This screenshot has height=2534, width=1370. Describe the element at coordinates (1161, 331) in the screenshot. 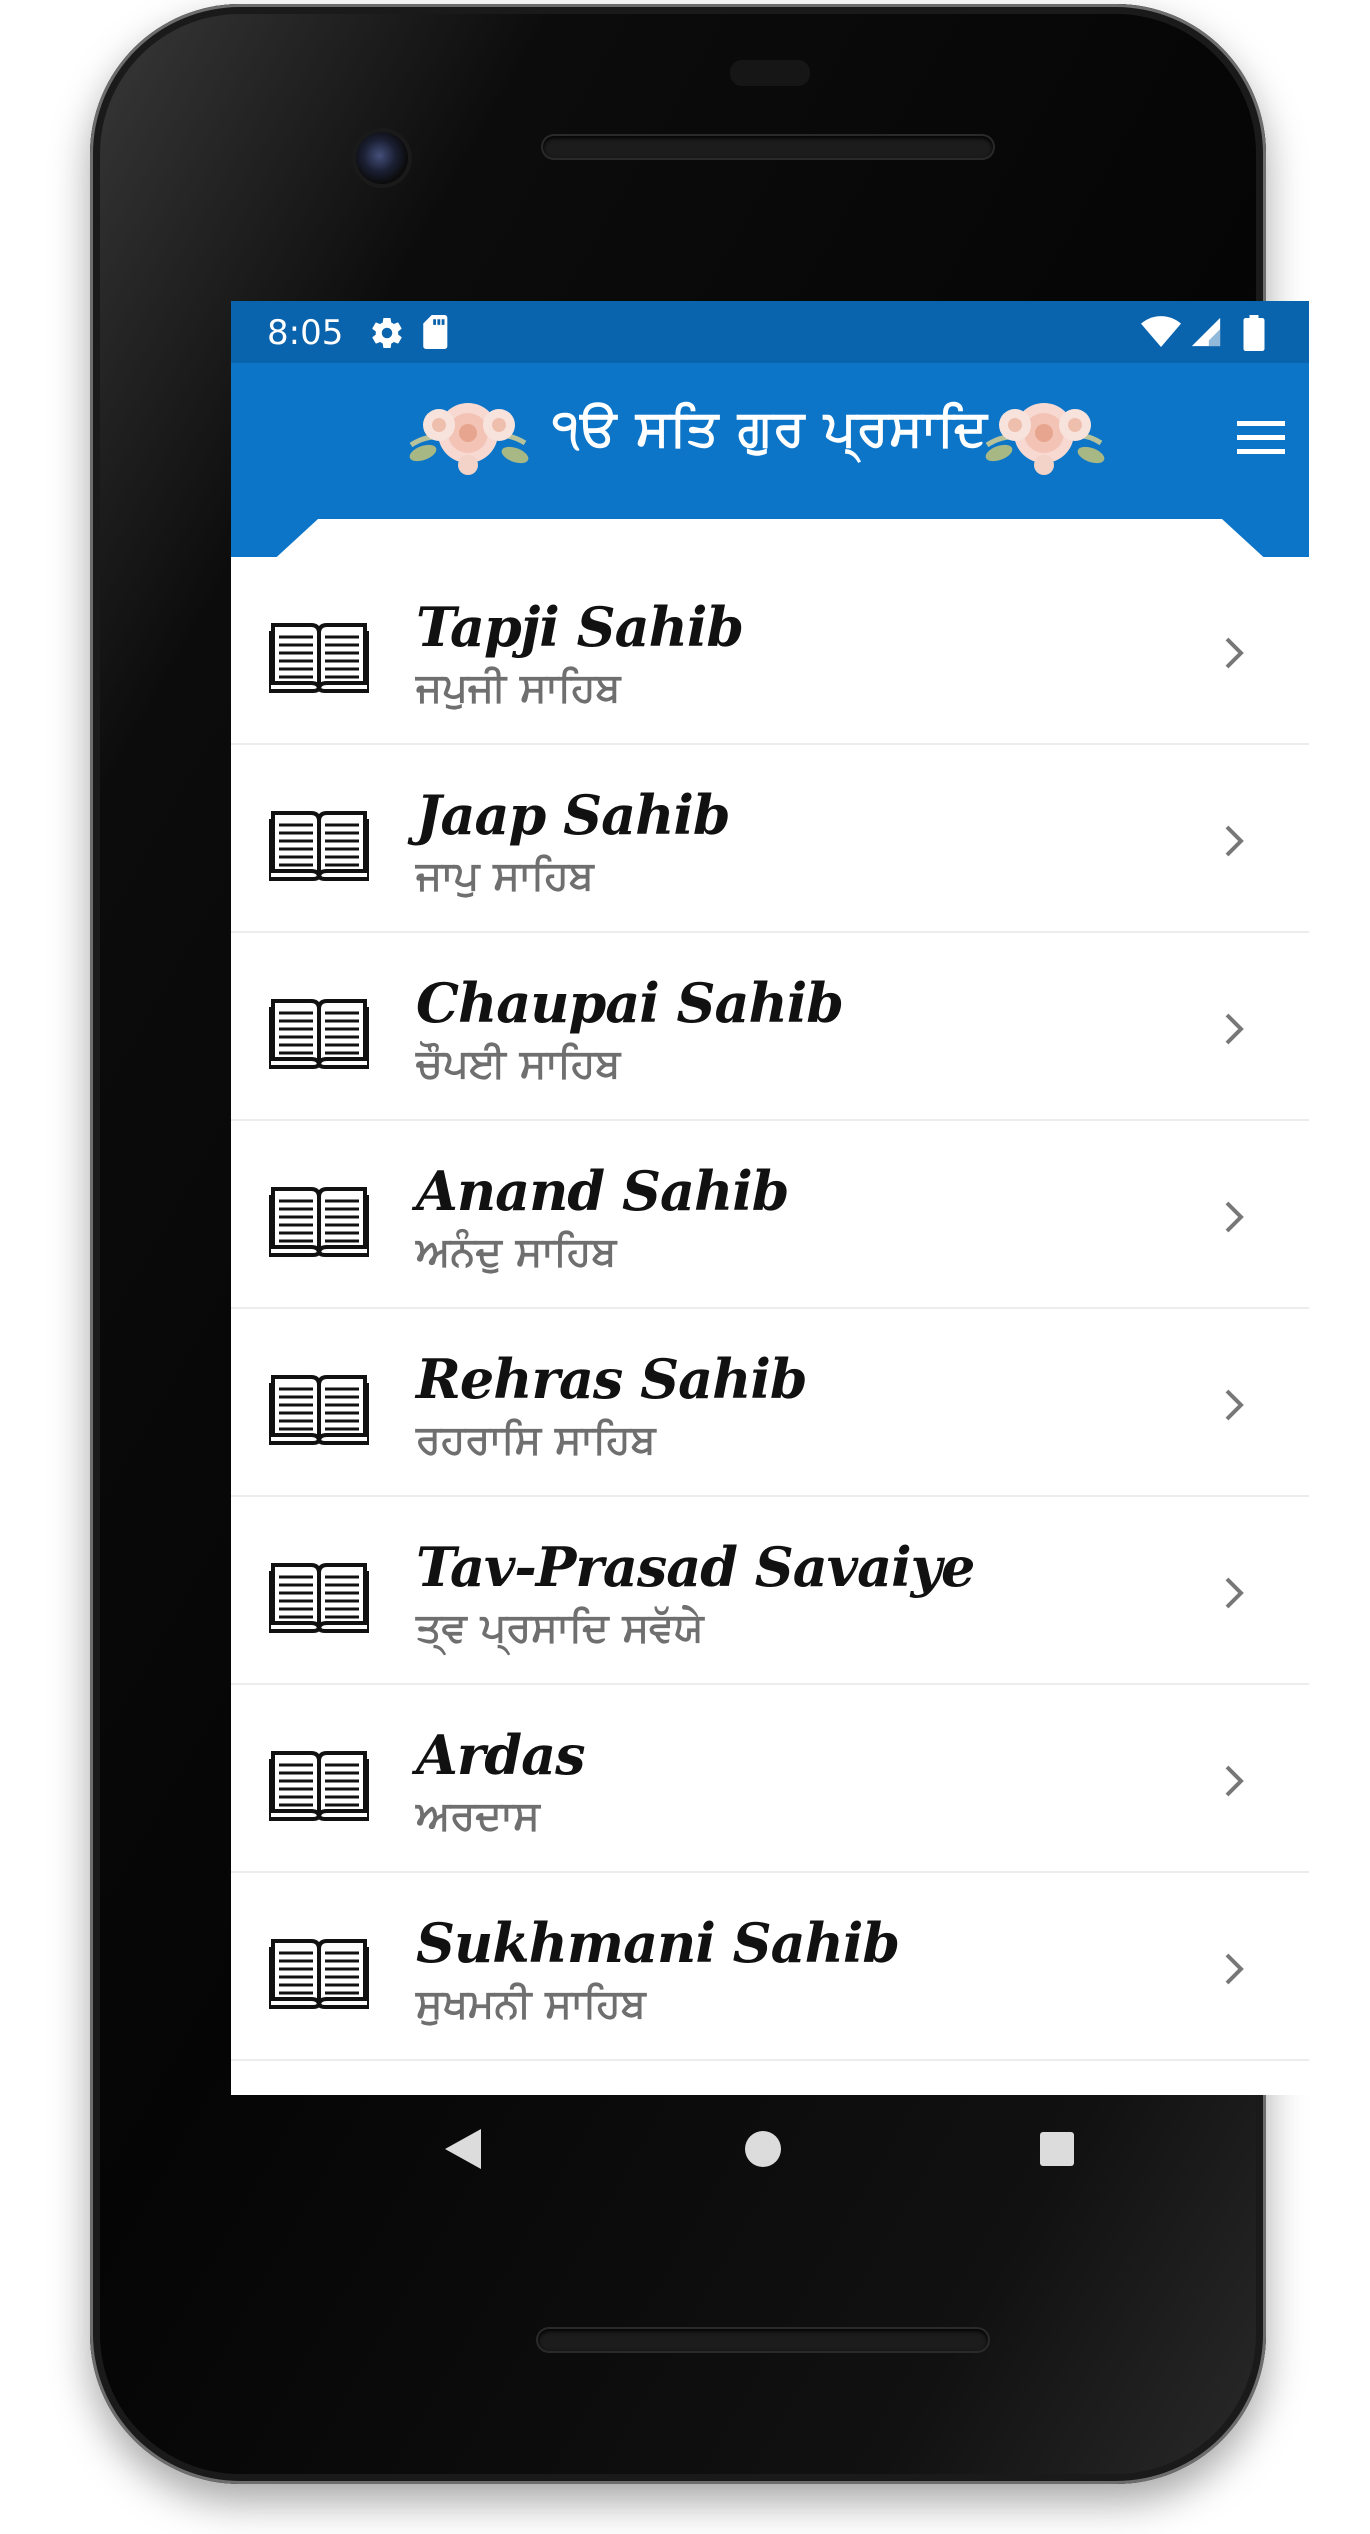

I see `wifi-icon` at that location.